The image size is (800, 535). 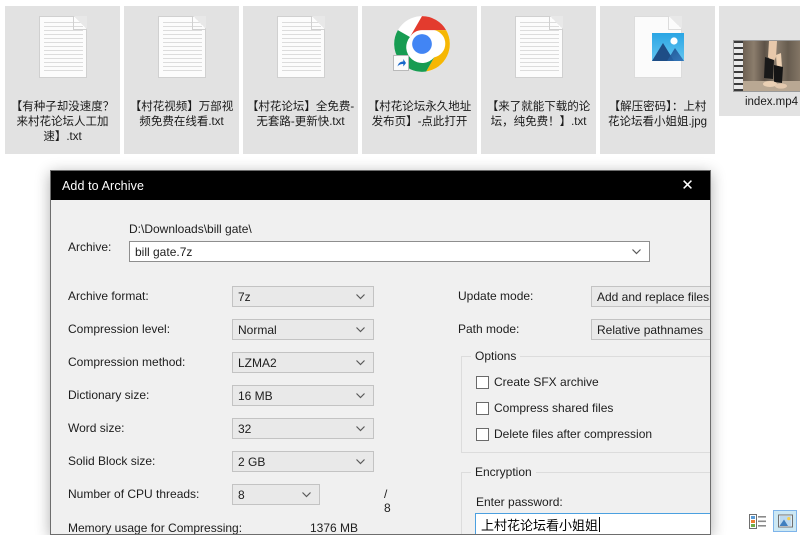 What do you see at coordinates (96, 428) in the screenshot?
I see `word-size-label: Word size:` at bounding box center [96, 428].